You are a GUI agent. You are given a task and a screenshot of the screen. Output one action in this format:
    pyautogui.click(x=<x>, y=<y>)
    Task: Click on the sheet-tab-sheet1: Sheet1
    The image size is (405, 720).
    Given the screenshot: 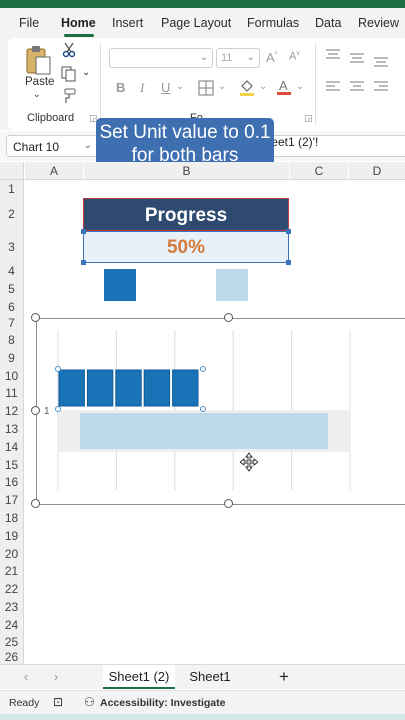 What is the action you would take?
    pyautogui.click(x=210, y=677)
    